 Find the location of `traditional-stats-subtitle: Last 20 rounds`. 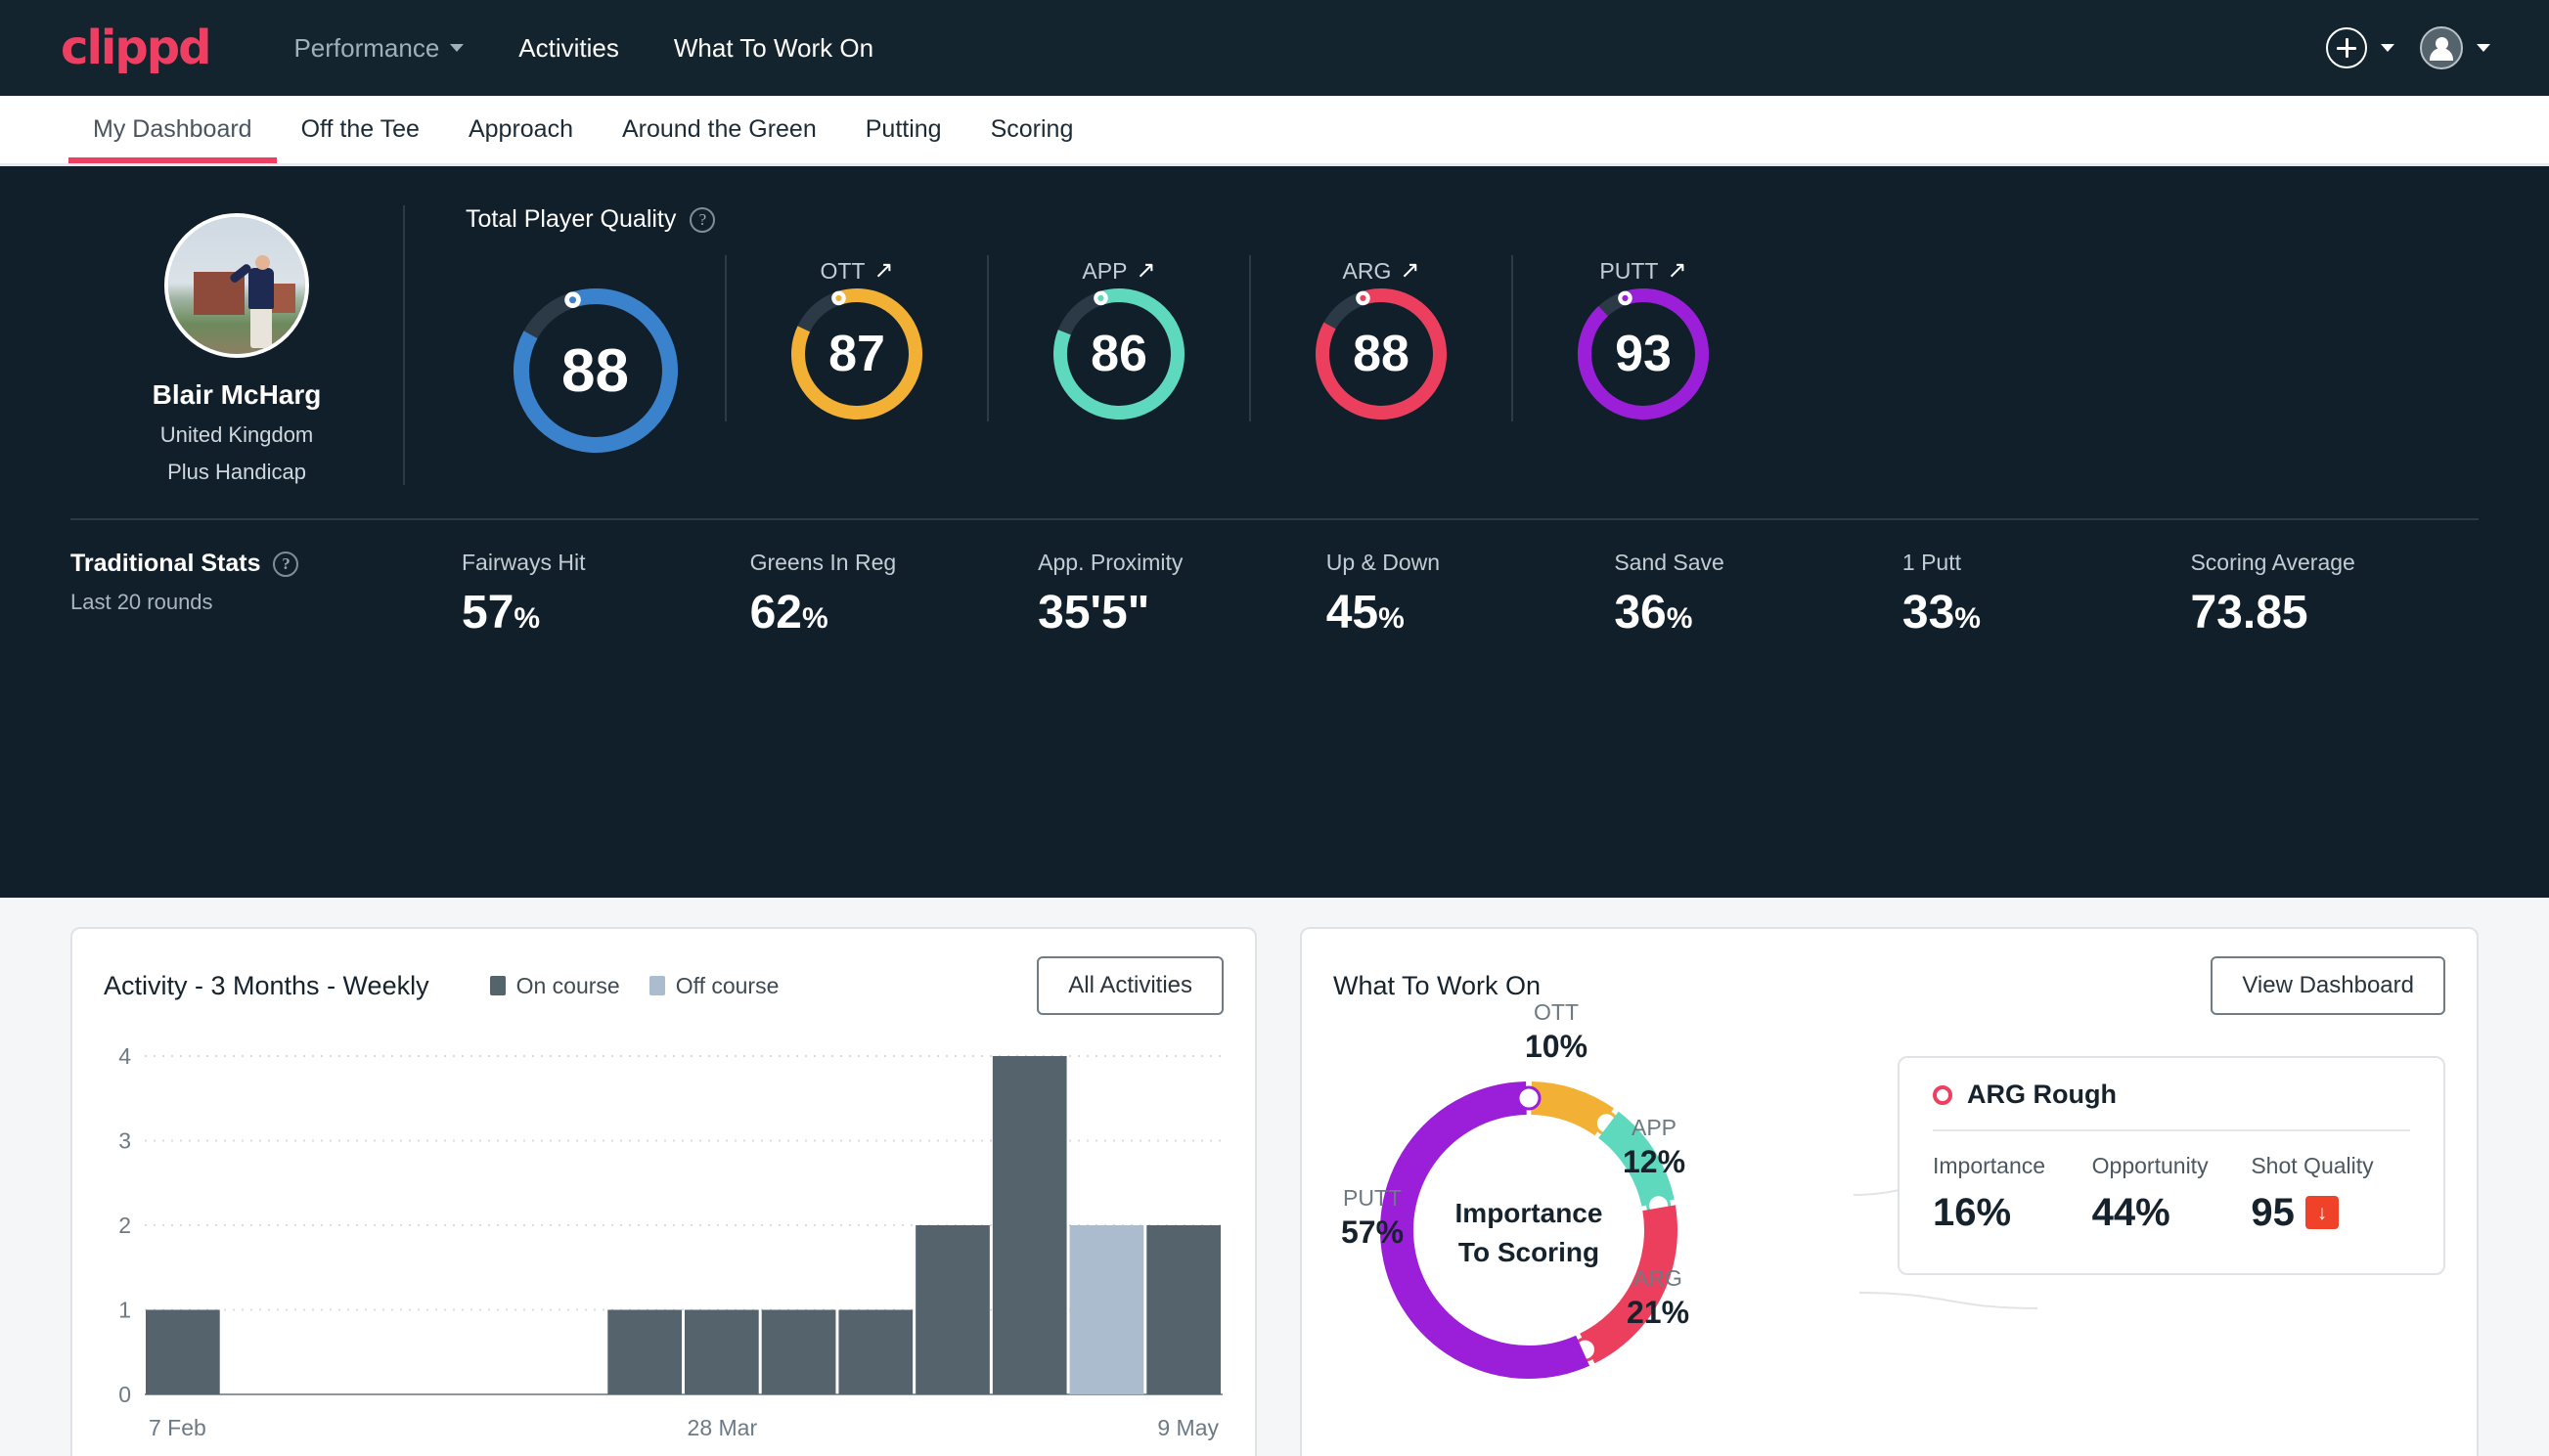

traditional-stats-subtitle: Last 20 rounds is located at coordinates (142, 602).